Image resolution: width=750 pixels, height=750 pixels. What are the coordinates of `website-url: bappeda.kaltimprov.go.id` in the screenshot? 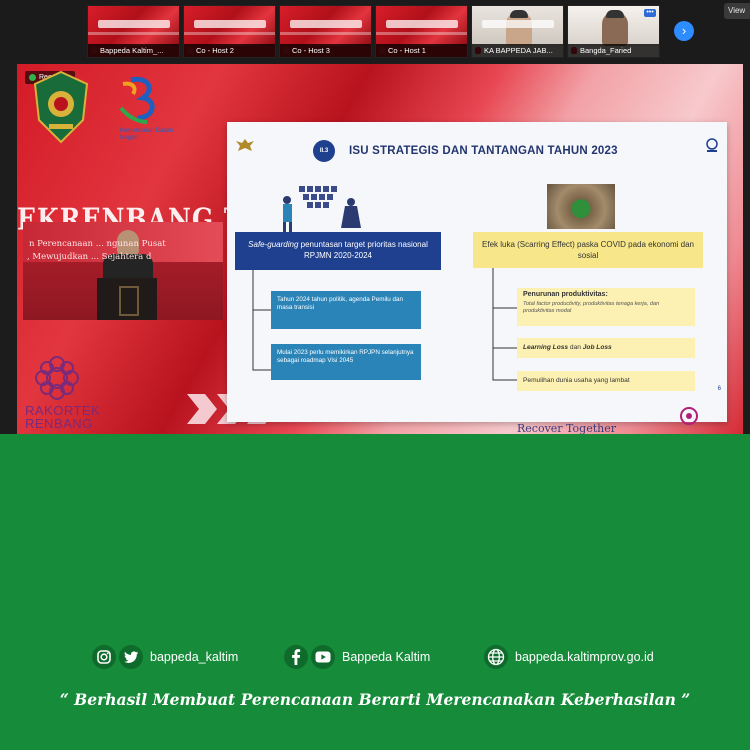 It's located at (584, 657).